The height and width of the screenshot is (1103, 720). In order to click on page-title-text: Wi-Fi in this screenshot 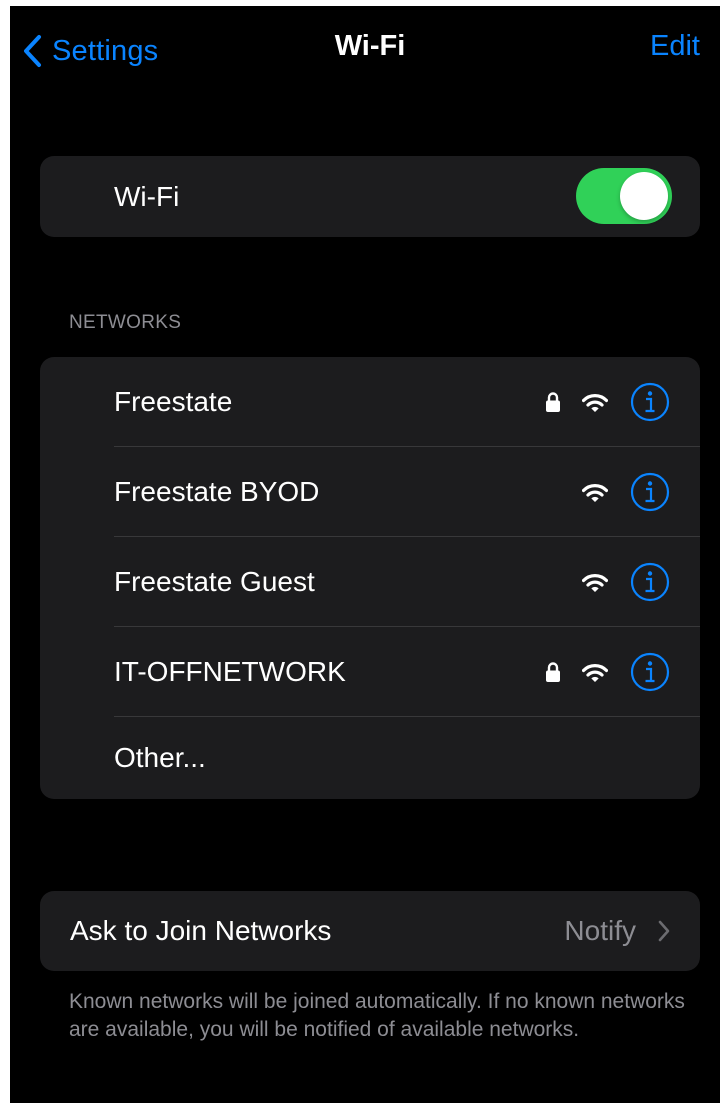, I will do `click(370, 46)`.